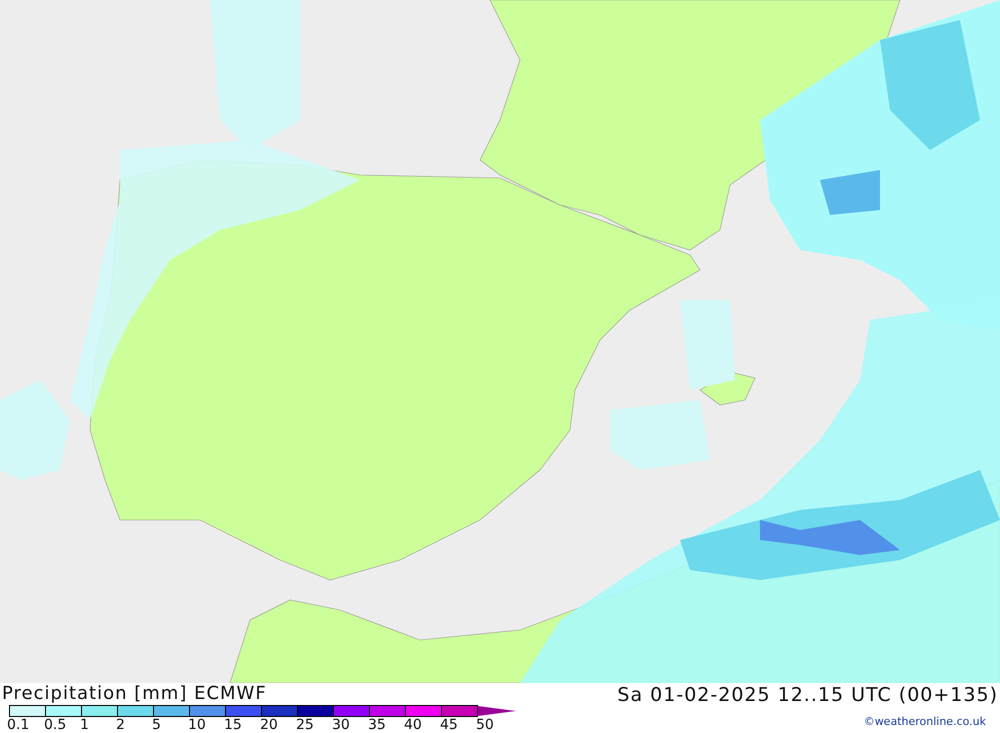  What do you see at coordinates (377, 725) in the screenshot?
I see `legend-label: 35` at bounding box center [377, 725].